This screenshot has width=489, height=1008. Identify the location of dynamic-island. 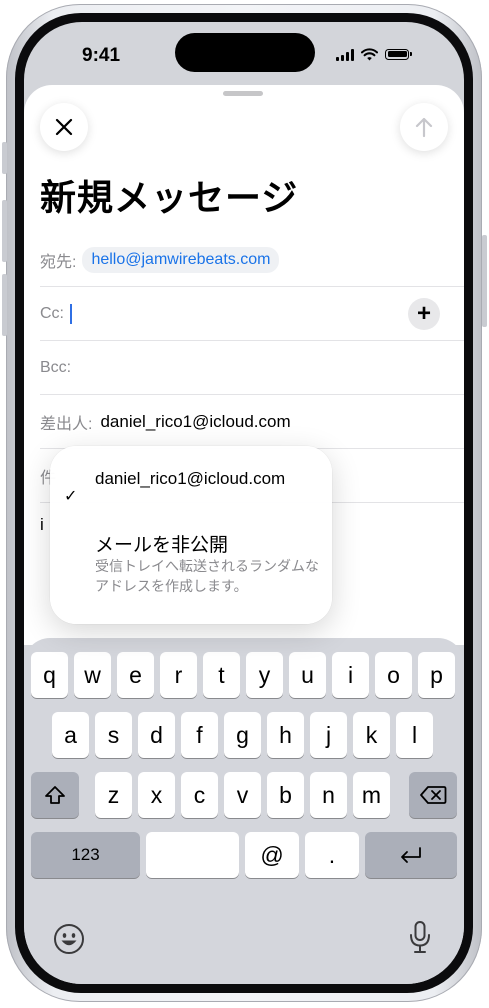
(245, 52).